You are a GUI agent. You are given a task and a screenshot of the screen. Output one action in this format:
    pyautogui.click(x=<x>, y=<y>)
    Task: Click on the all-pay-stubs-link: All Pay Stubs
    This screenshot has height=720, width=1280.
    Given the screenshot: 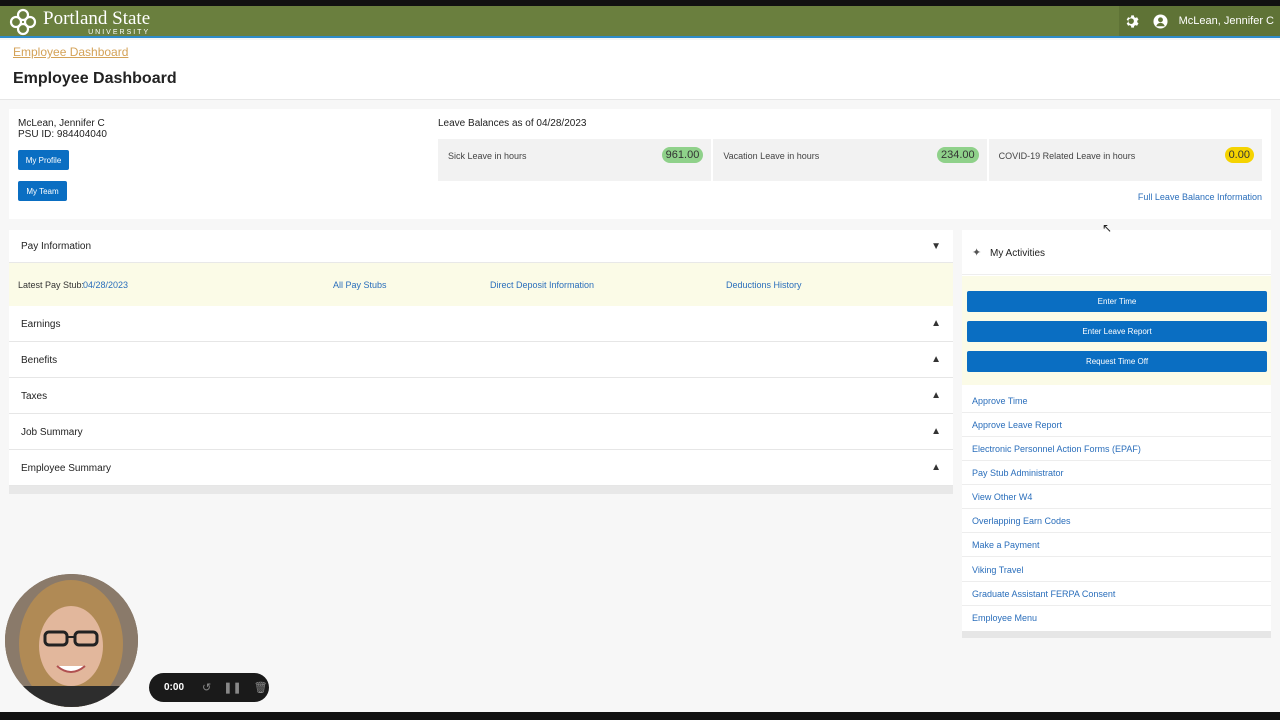 What is the action you would take?
    pyautogui.click(x=360, y=285)
    